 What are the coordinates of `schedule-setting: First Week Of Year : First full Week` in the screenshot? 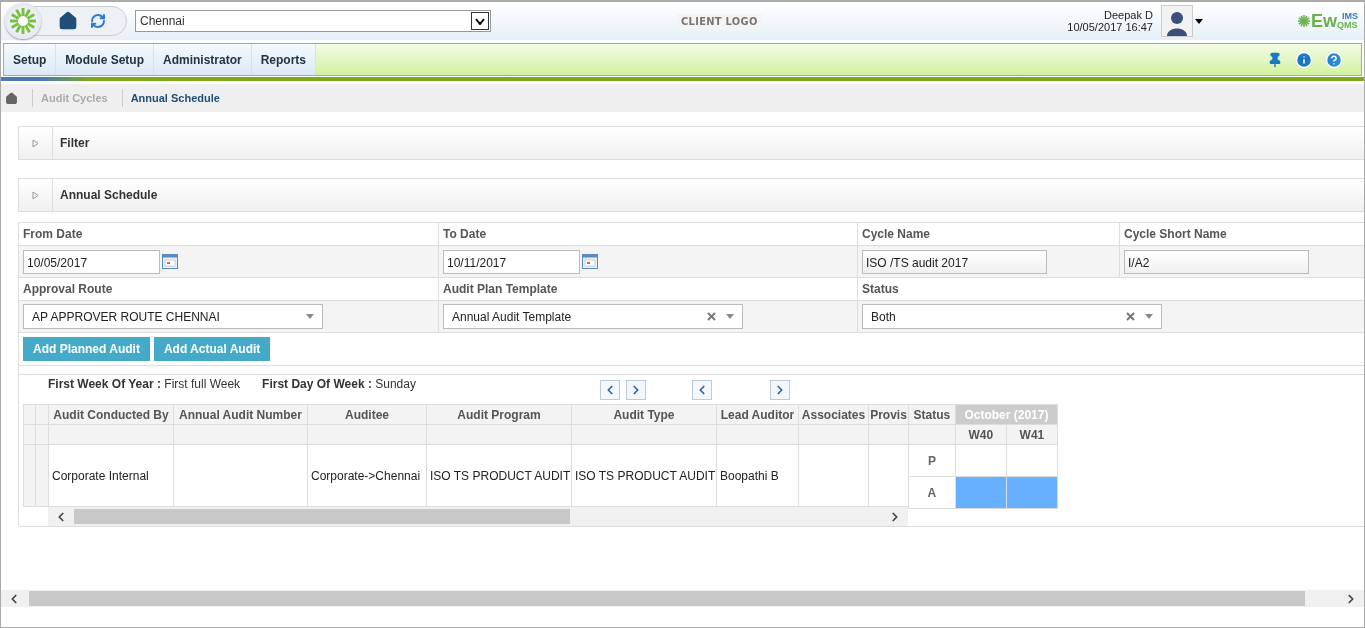 It's located at (144, 383).